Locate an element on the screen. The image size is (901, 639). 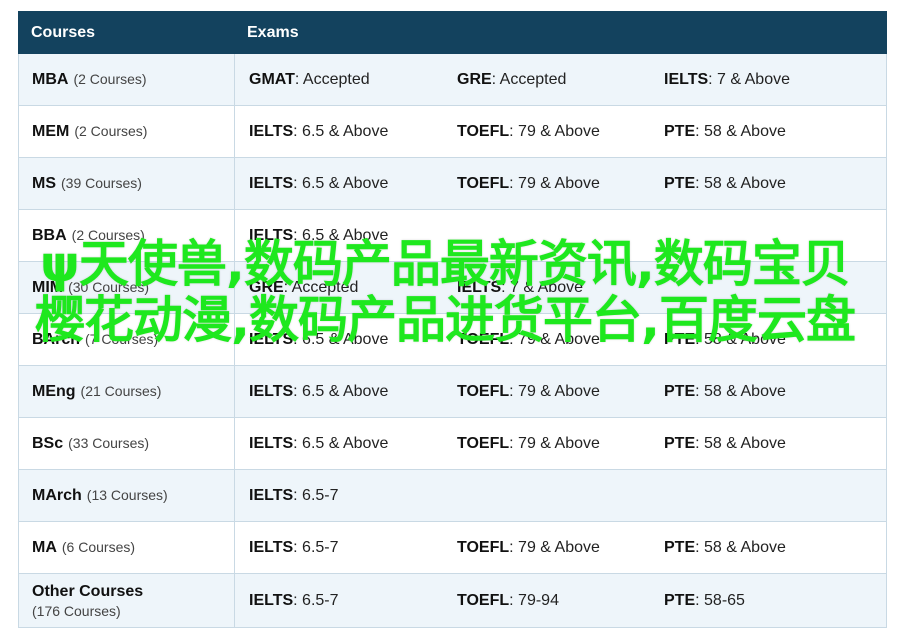
course-name: BBA is located at coordinates (49, 235).